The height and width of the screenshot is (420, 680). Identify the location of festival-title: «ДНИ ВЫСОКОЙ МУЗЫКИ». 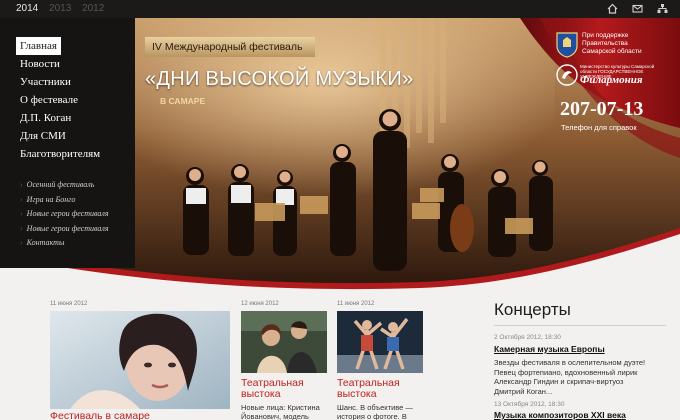
(279, 79).